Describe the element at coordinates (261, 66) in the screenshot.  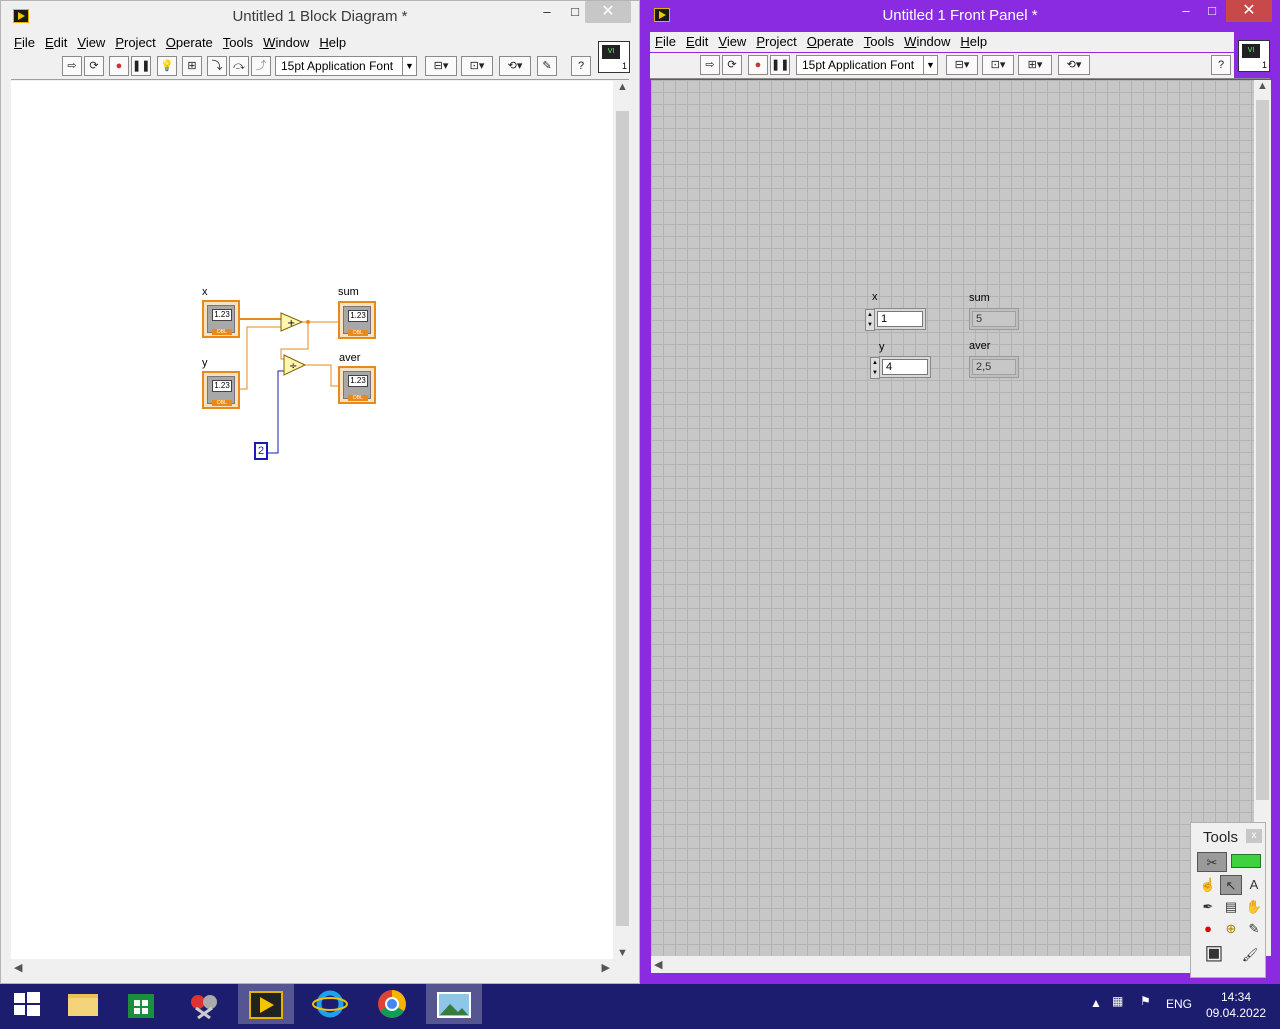
I see `step-out-icon: ⤴` at that location.